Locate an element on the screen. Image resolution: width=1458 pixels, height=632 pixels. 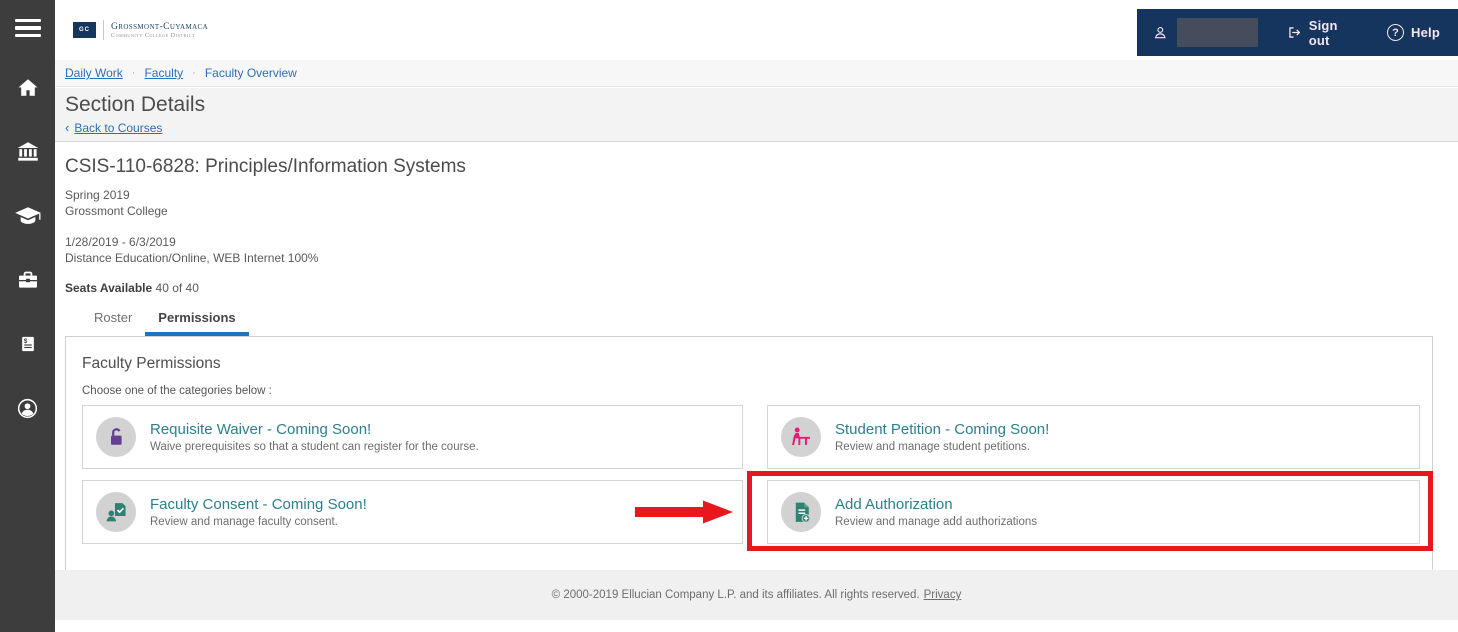
sidebar-item-daily-work is located at coordinates (27, 280).